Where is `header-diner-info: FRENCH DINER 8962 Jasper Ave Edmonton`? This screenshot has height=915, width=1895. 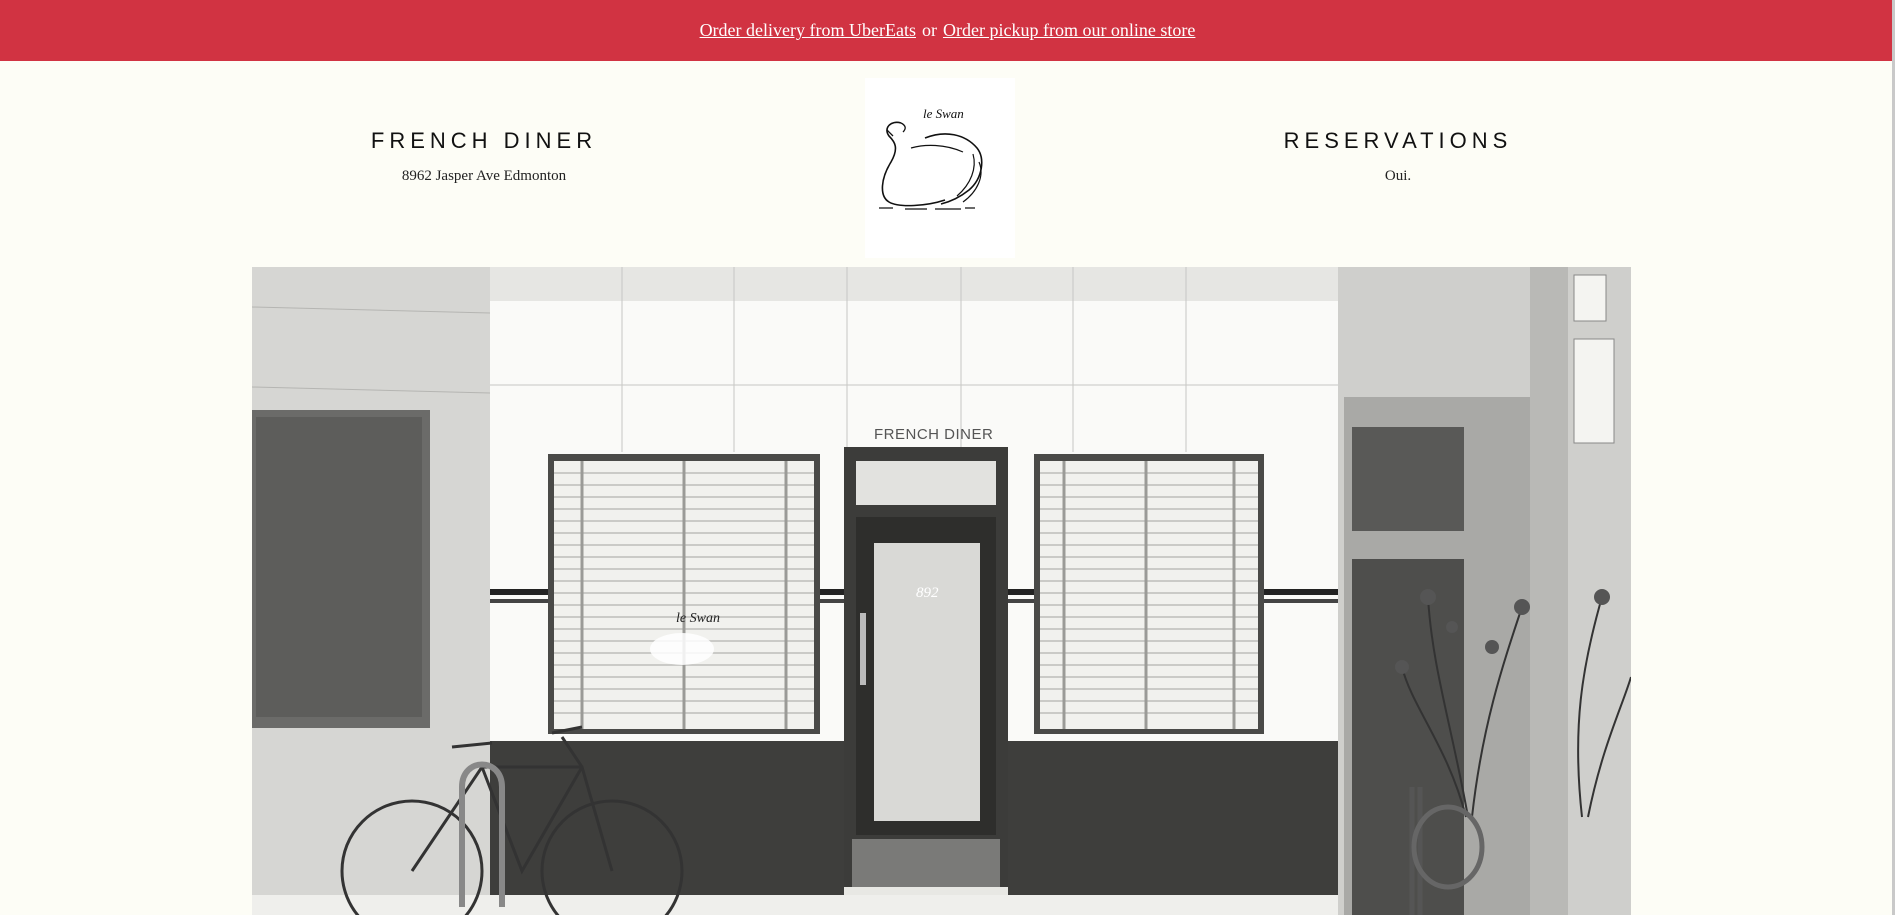 header-diner-info: FRENCH DINER 8962 Jasper Ave Edmonton is located at coordinates (484, 156).